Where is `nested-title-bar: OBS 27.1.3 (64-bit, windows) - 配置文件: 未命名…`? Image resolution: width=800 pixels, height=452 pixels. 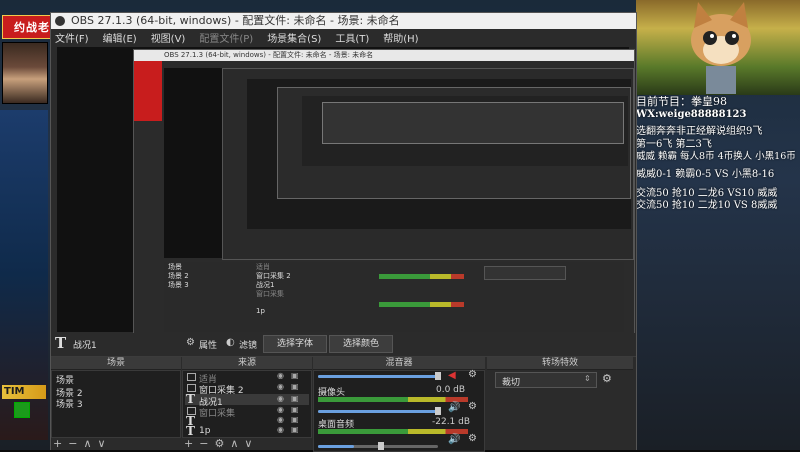 nested-title-bar: OBS 27.1.3 (64-bit, windows) - 配置文件: 未命名… is located at coordinates (384, 55).